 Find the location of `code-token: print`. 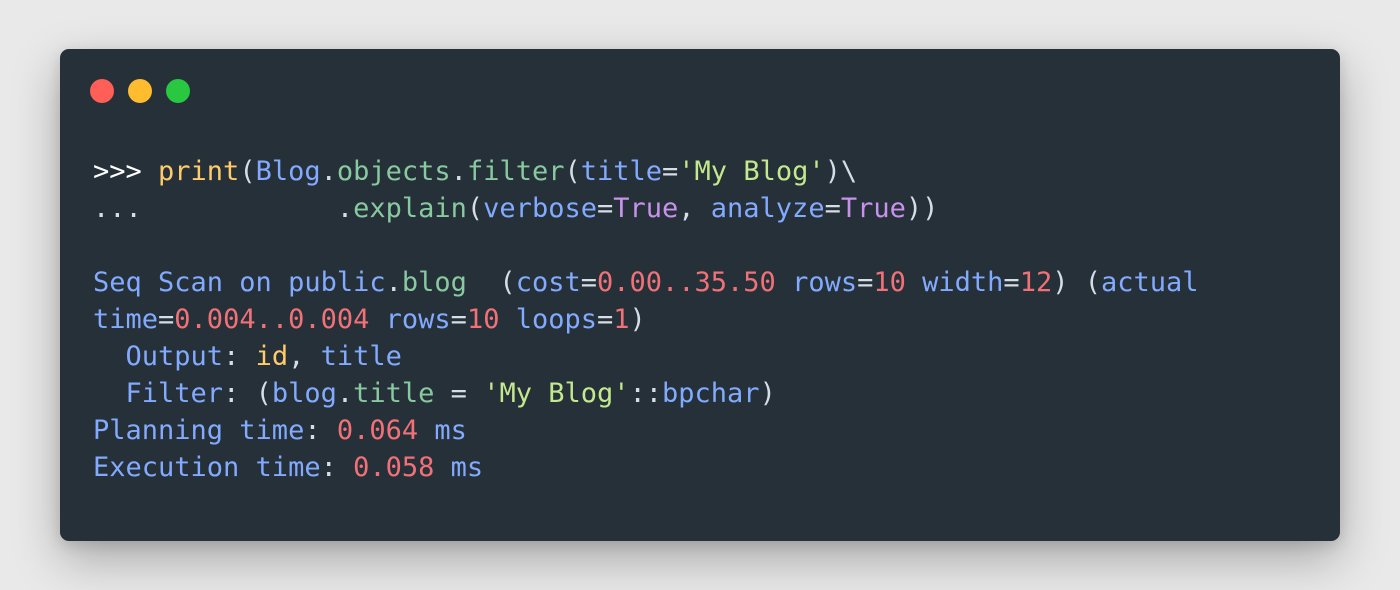

code-token: print is located at coordinates (199, 171).